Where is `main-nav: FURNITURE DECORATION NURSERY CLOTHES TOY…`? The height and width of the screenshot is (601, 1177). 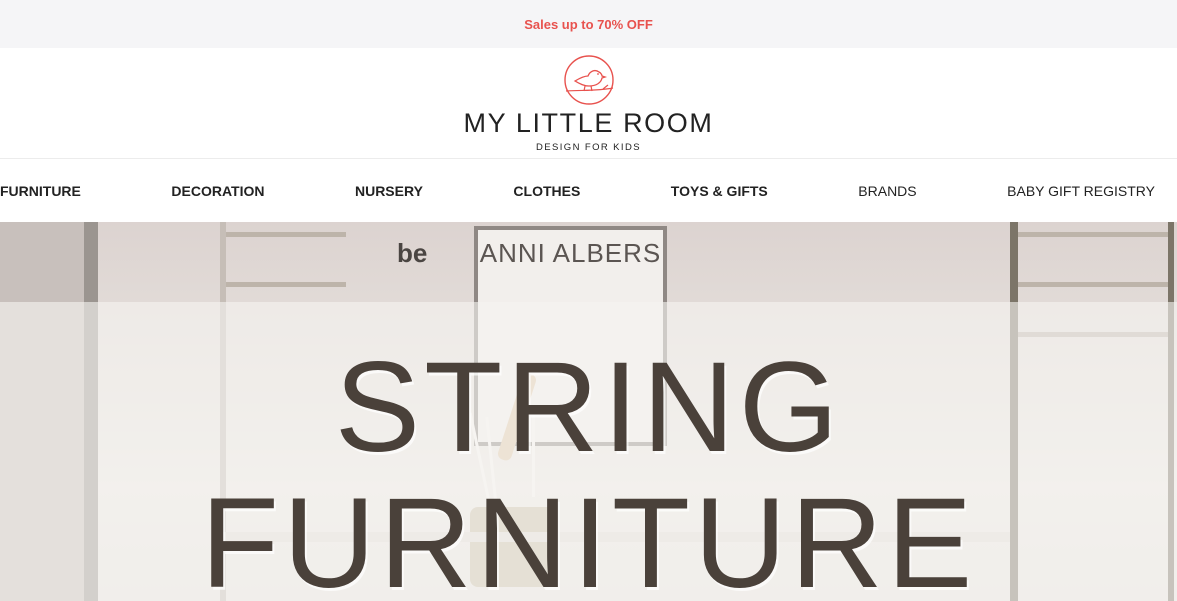 main-nav: FURNITURE DECORATION NURSERY CLOTHES TOY… is located at coordinates (588, 190).